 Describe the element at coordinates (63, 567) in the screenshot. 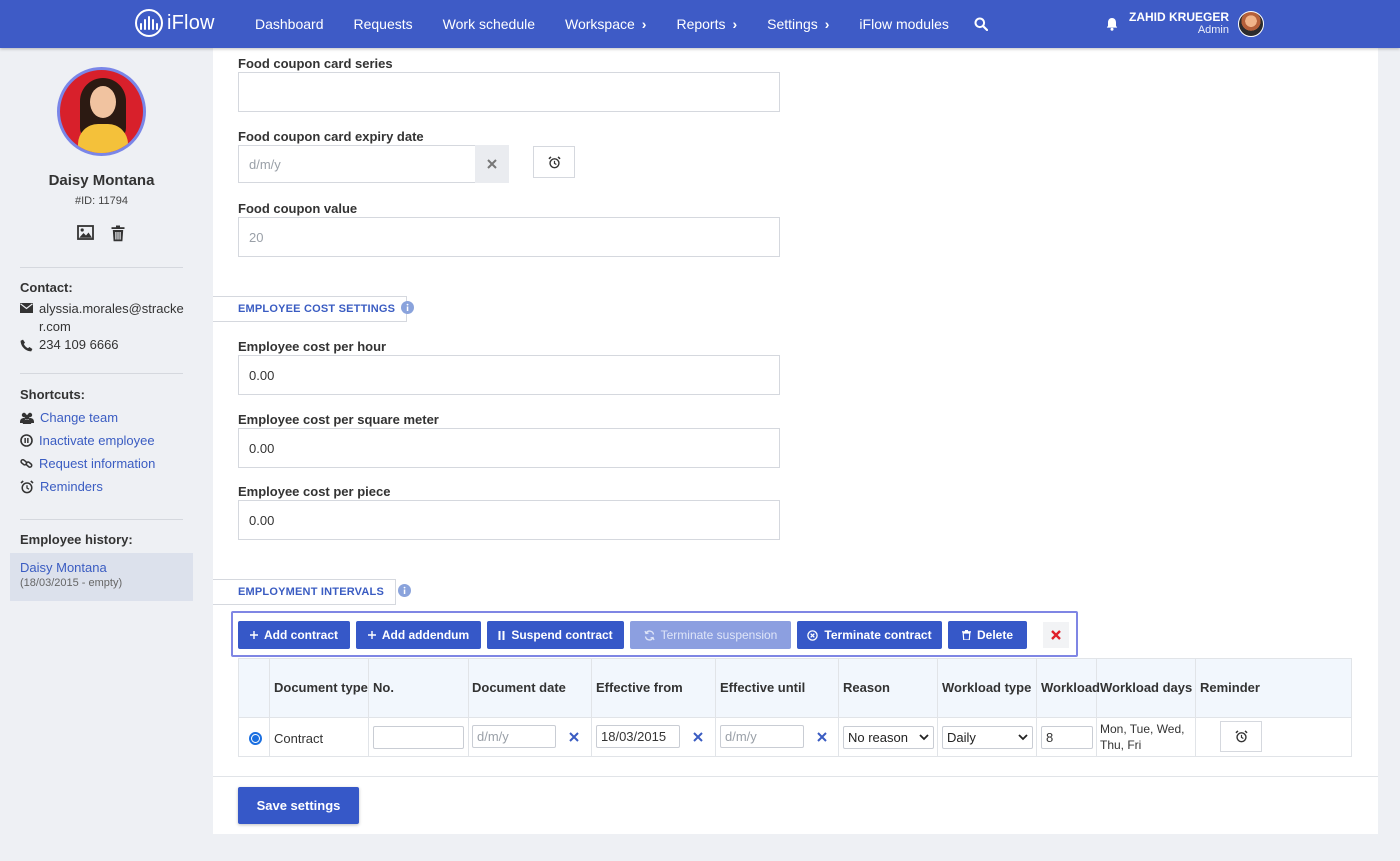

I see `history-employee-name: Daisy Montana` at that location.